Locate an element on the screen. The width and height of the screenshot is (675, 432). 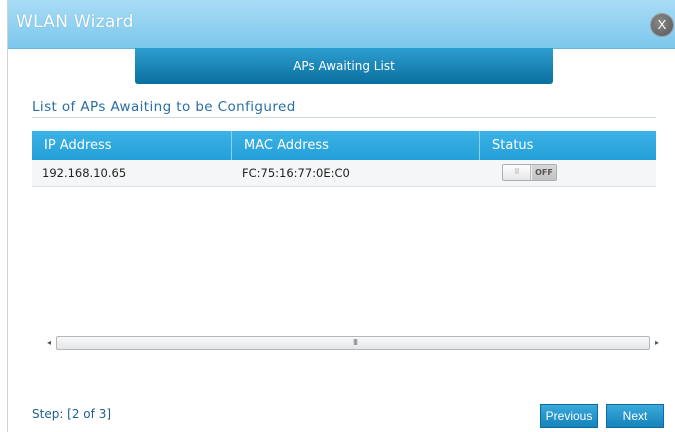
cell-ip-address: 192.168.10.65 is located at coordinates (84, 173).